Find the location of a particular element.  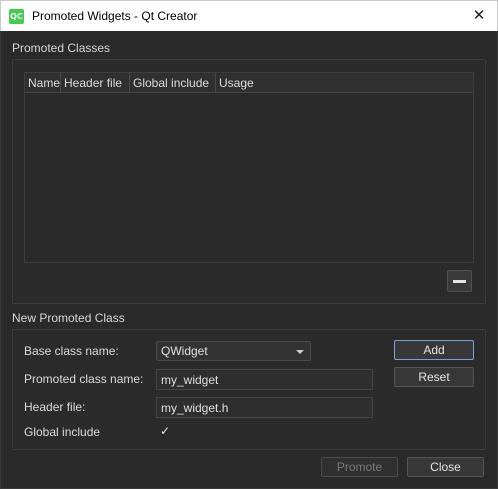

base-class-value: QWidget is located at coordinates (184, 351).